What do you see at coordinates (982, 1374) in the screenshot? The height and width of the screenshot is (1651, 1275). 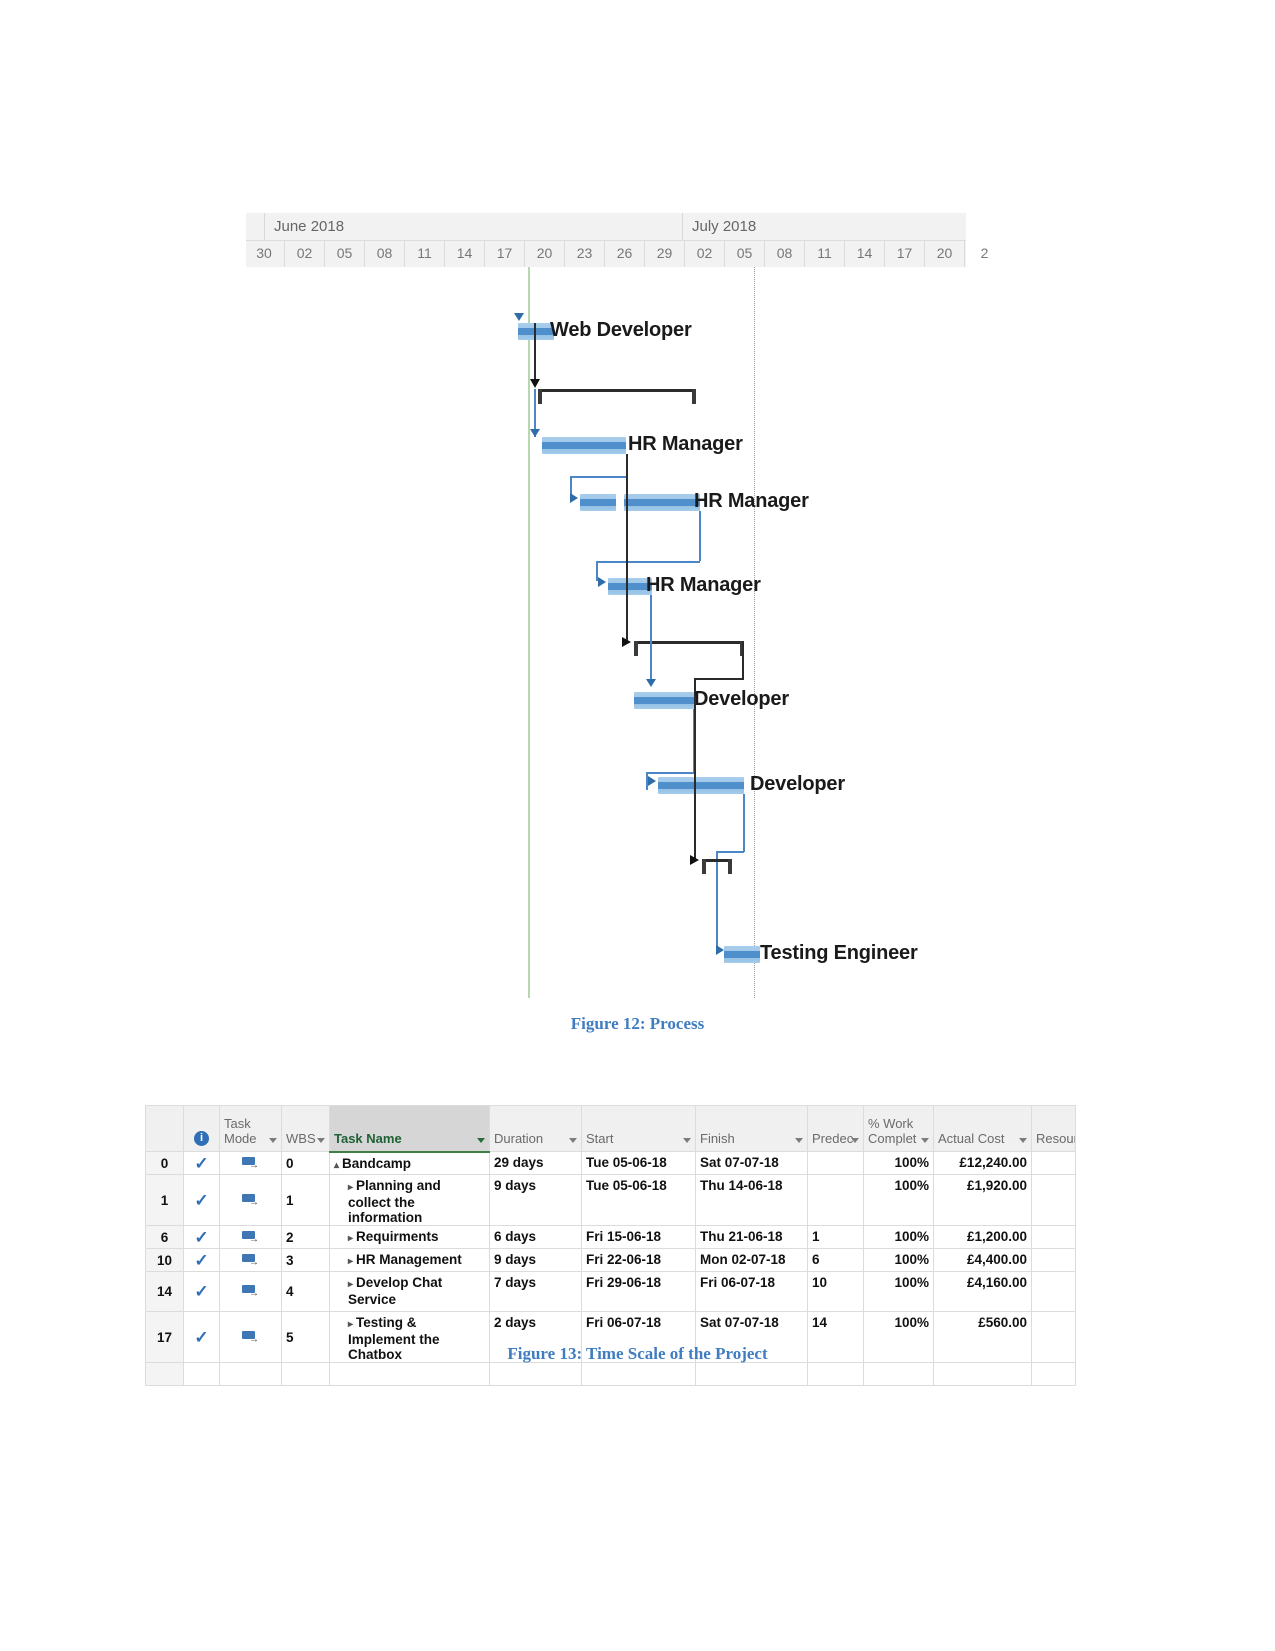 I see `cell-empty-cost` at bounding box center [982, 1374].